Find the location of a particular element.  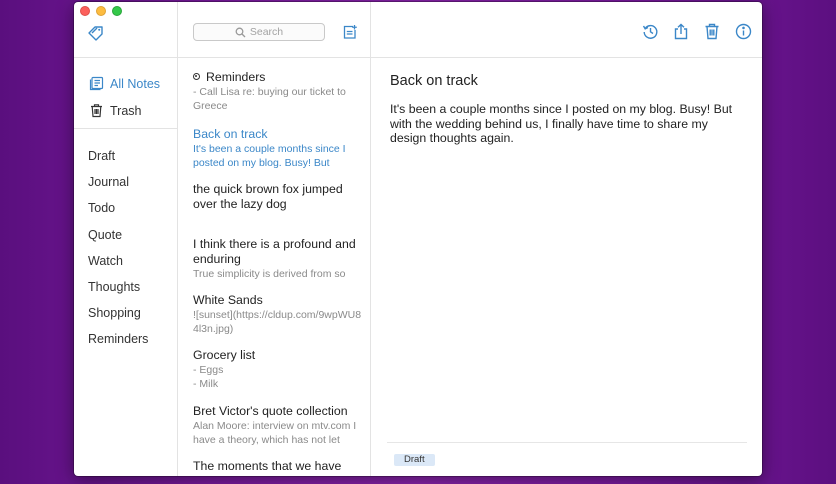

new-note-button is located at coordinates (350, 32).